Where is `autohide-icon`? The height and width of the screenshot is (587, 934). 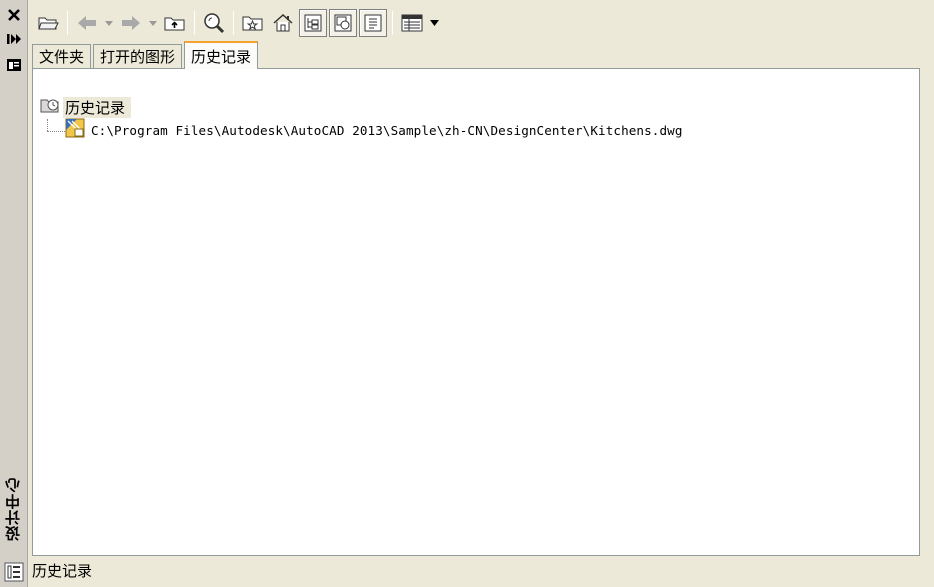
autohide-icon is located at coordinates (14, 39).